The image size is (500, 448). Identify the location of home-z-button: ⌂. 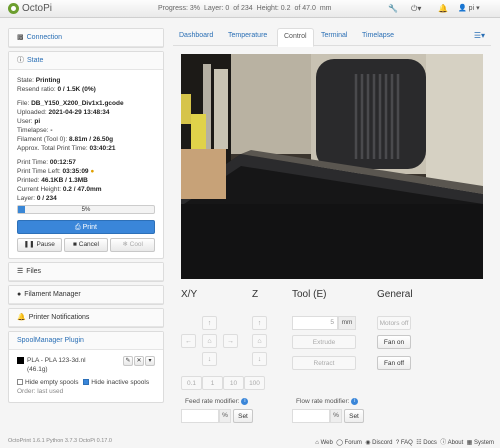
(259, 341).